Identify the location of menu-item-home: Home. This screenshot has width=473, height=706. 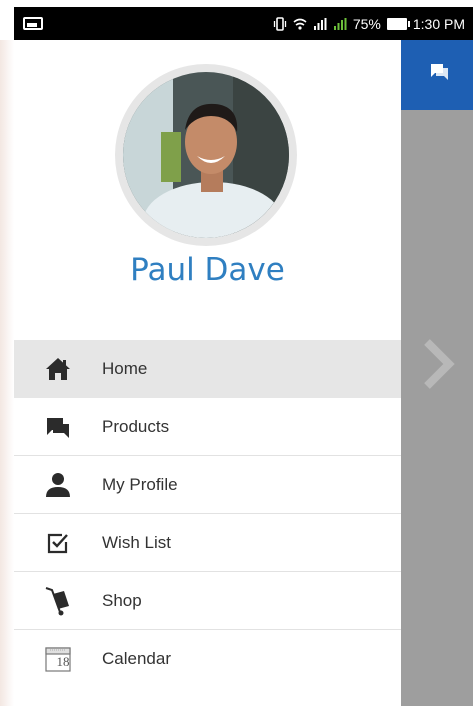
(207, 369).